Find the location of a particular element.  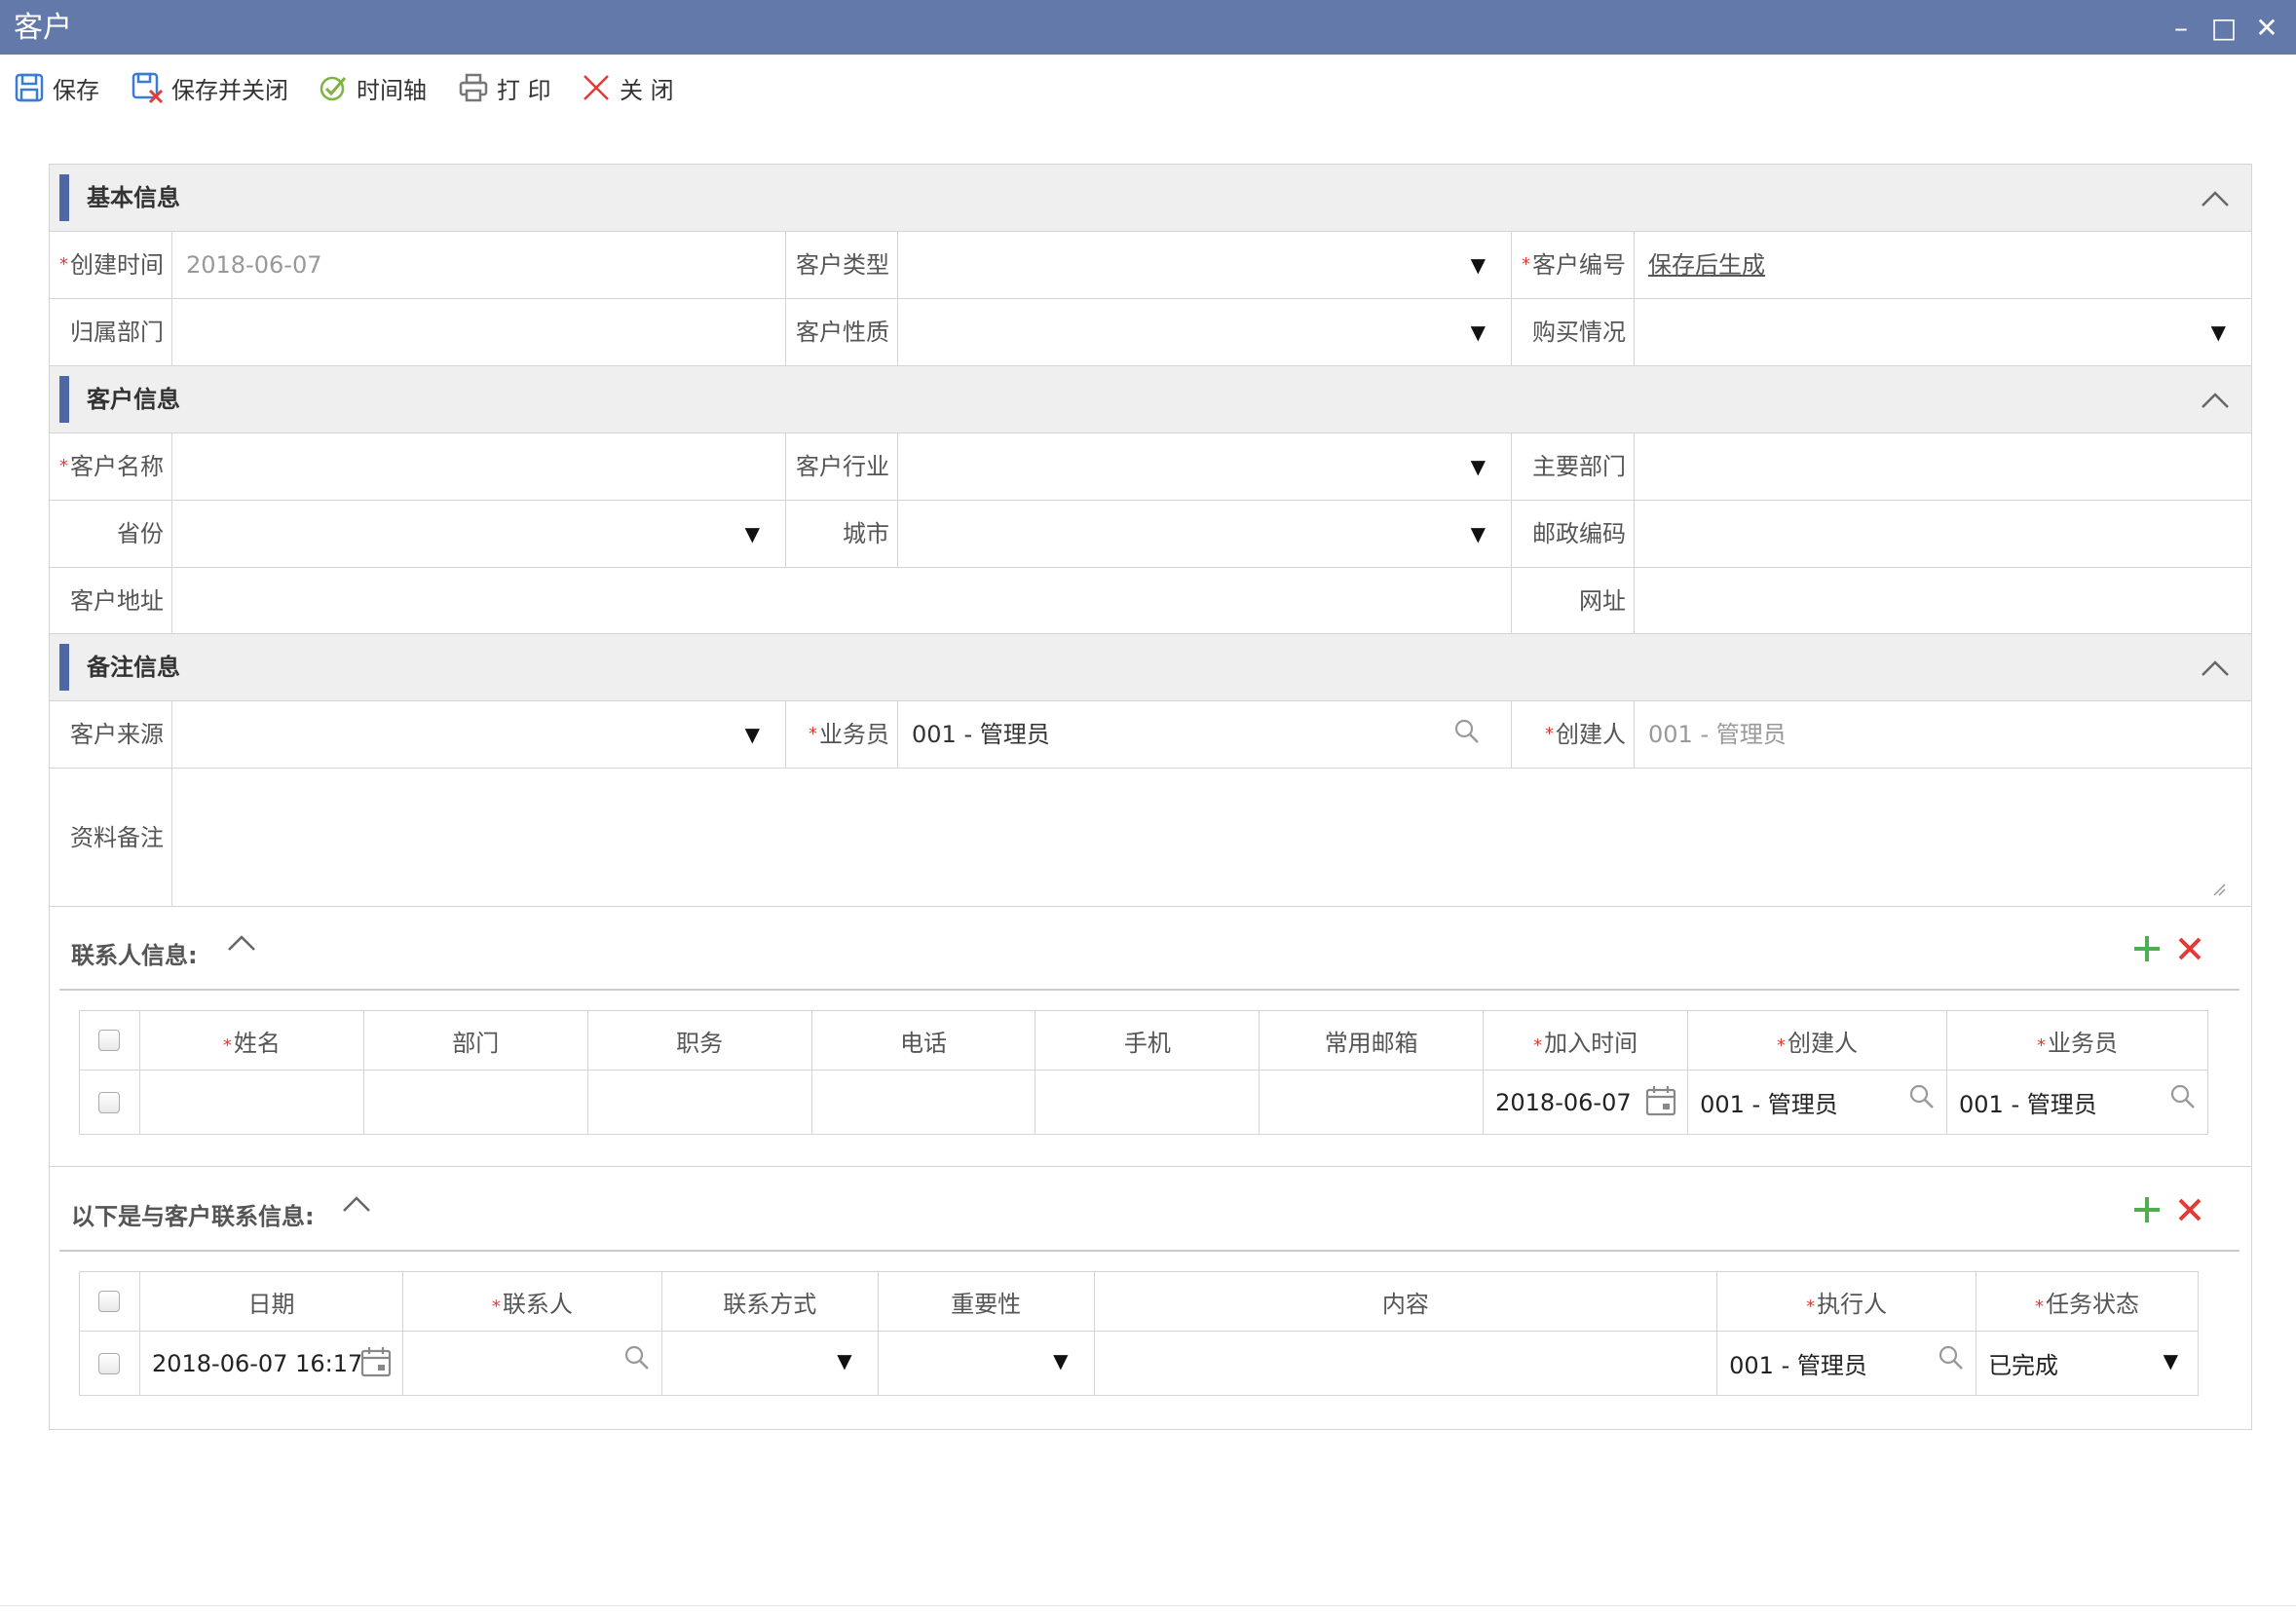

column-header: 内容 is located at coordinates (1405, 1302).